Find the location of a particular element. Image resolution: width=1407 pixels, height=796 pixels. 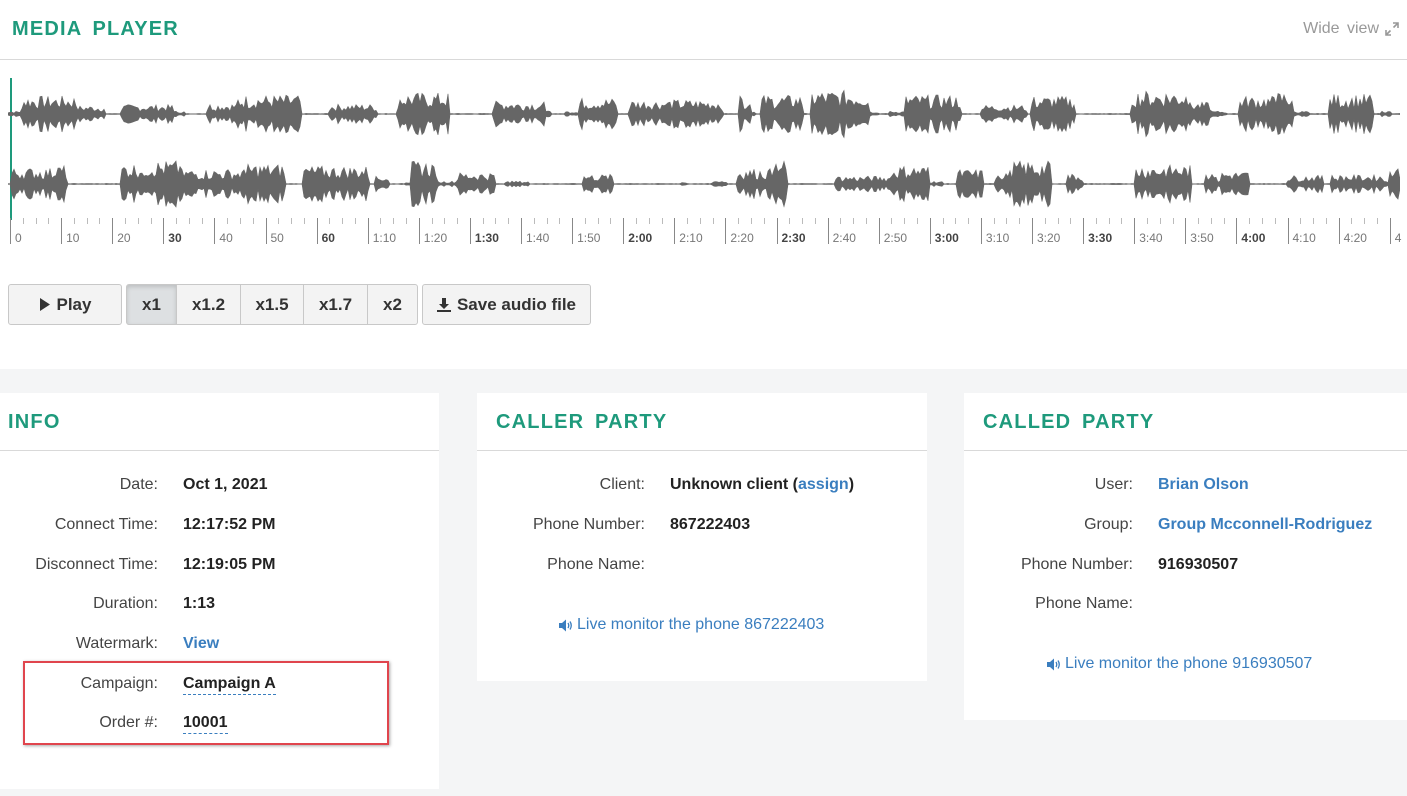

called-phone-number-row: Phone Number: 916930507 is located at coordinates (1101, 567).